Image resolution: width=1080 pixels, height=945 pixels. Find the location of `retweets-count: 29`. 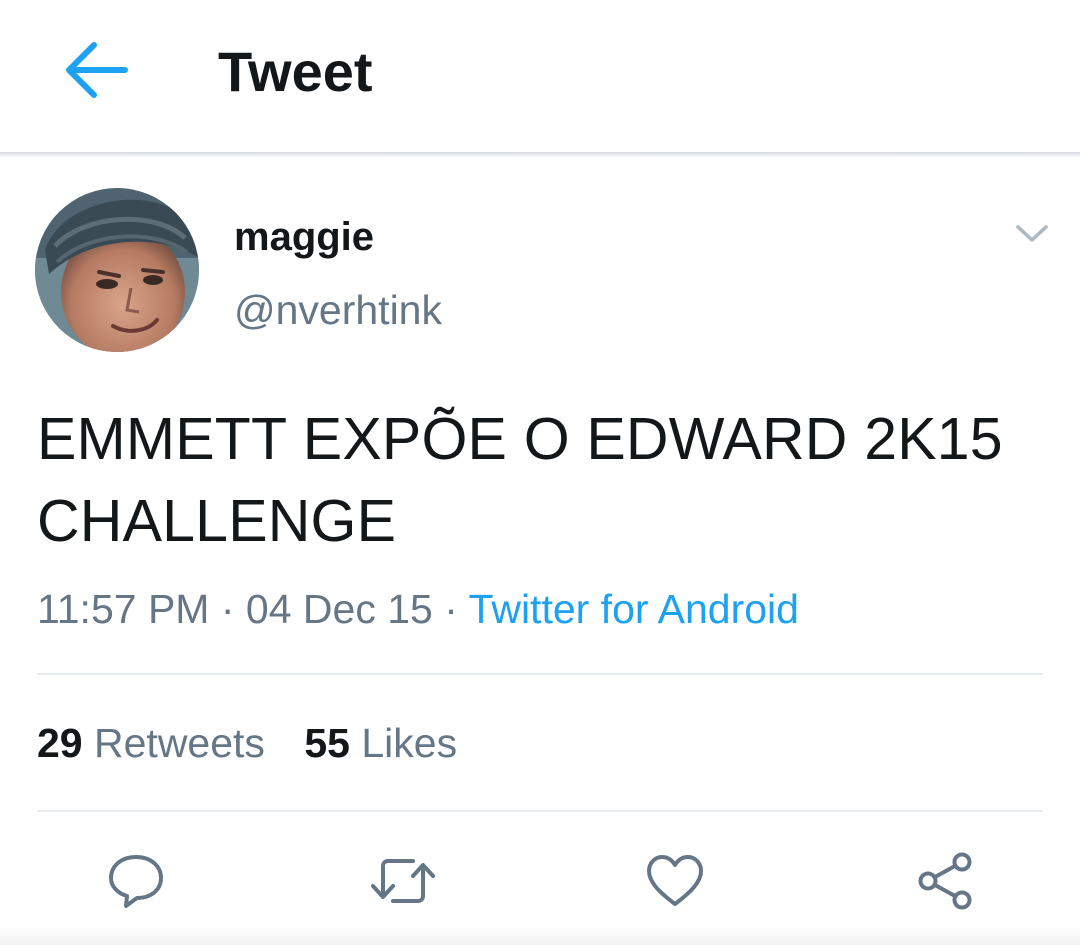

retweets-count: 29 is located at coordinates (60, 743).